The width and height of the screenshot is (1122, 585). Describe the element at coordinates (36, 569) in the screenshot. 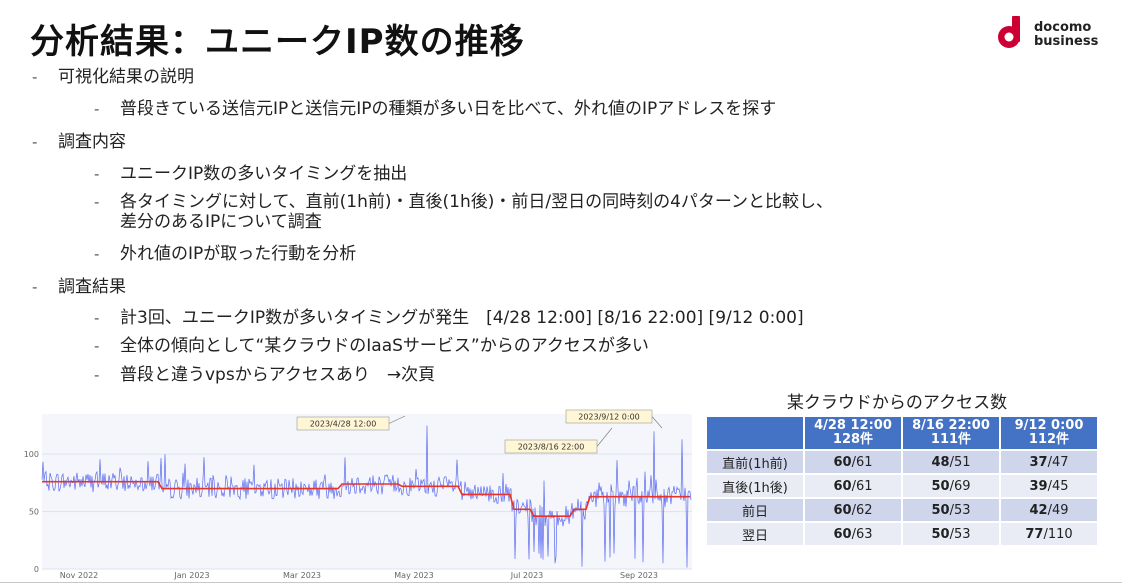

I see `y-tick-label: 0` at that location.